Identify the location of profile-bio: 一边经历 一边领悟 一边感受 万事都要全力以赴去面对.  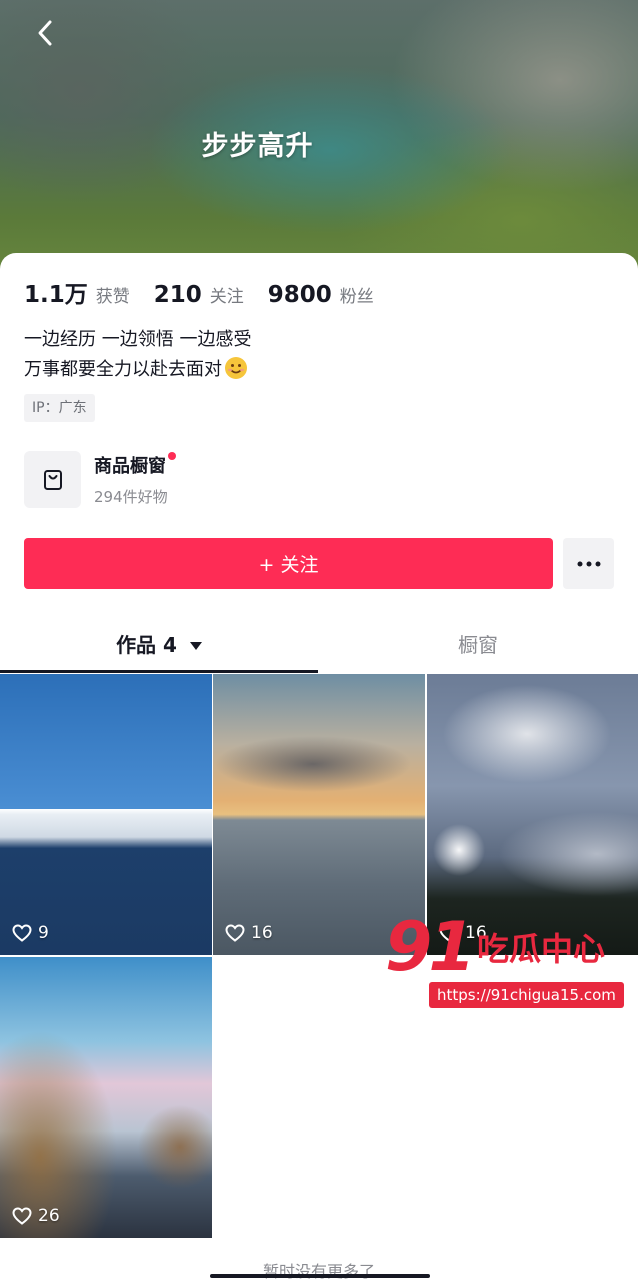
(137, 355).